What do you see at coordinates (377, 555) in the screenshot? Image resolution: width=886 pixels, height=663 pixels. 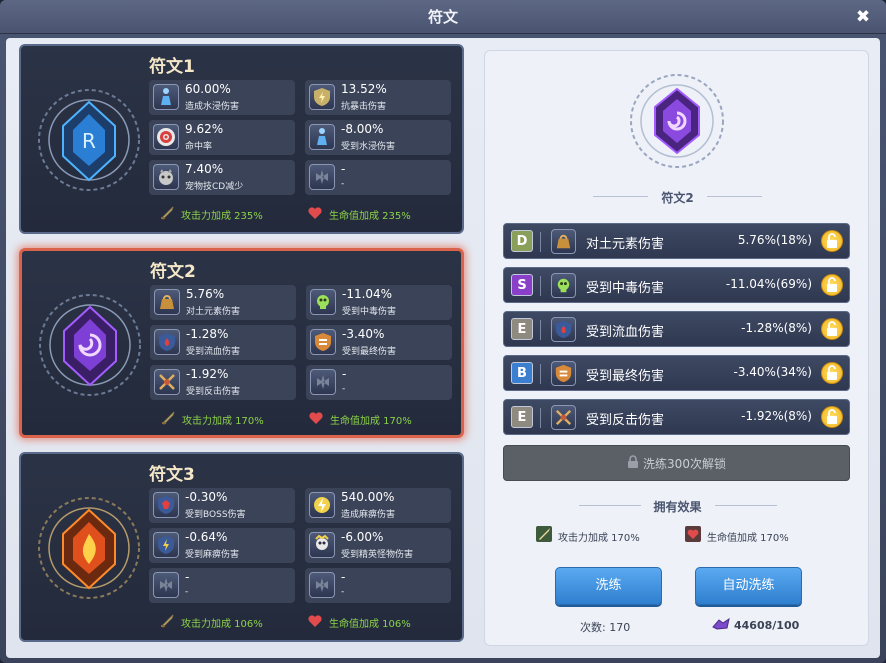 I see `stat-description: 受到精英怪物伤害` at bounding box center [377, 555].